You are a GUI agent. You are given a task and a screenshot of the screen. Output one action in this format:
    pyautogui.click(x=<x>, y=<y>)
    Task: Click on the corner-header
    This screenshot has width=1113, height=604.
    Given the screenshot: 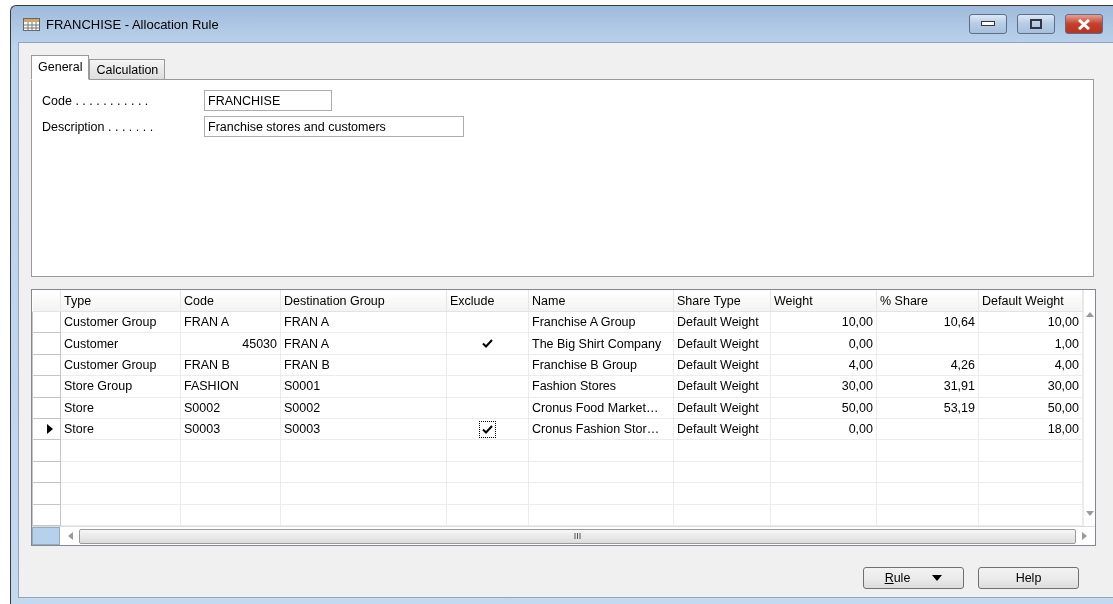 What is the action you would take?
    pyautogui.click(x=46, y=301)
    